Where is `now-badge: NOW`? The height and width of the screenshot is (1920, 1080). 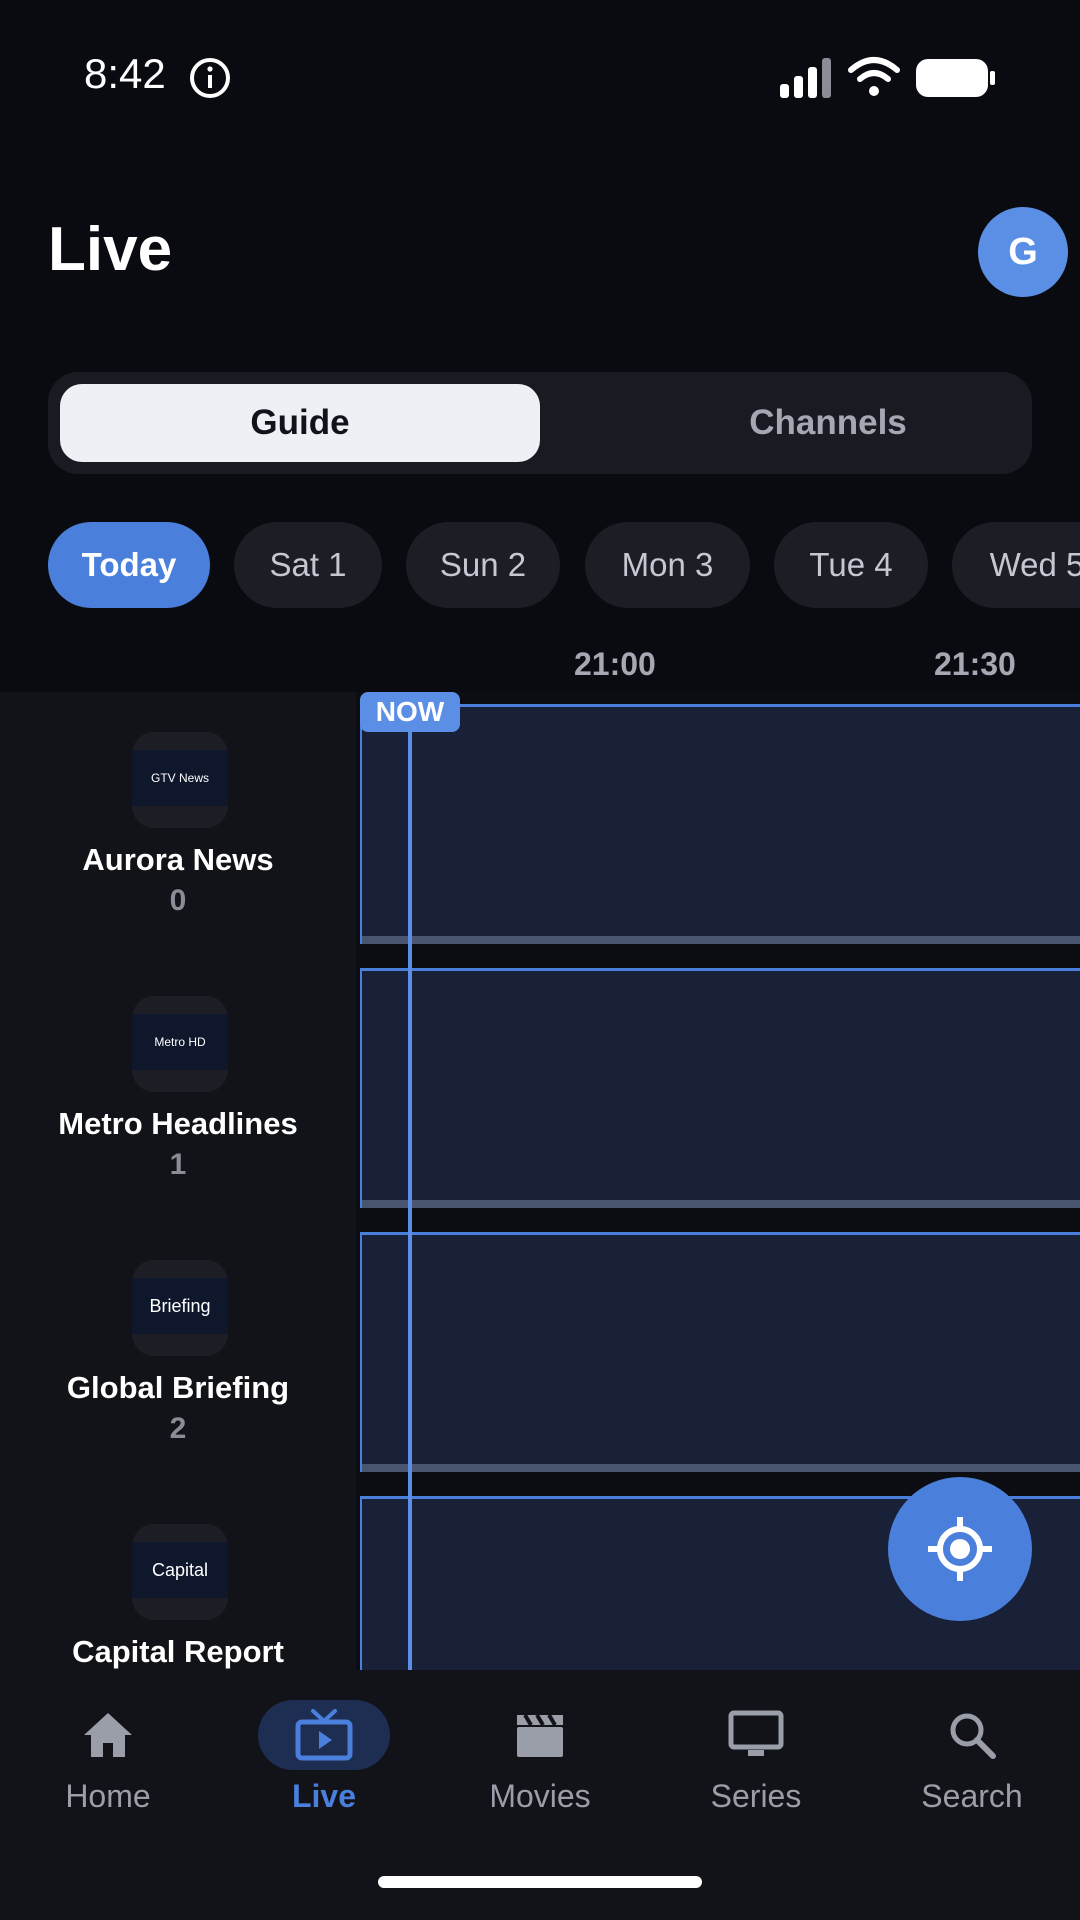 now-badge: NOW is located at coordinates (410, 712).